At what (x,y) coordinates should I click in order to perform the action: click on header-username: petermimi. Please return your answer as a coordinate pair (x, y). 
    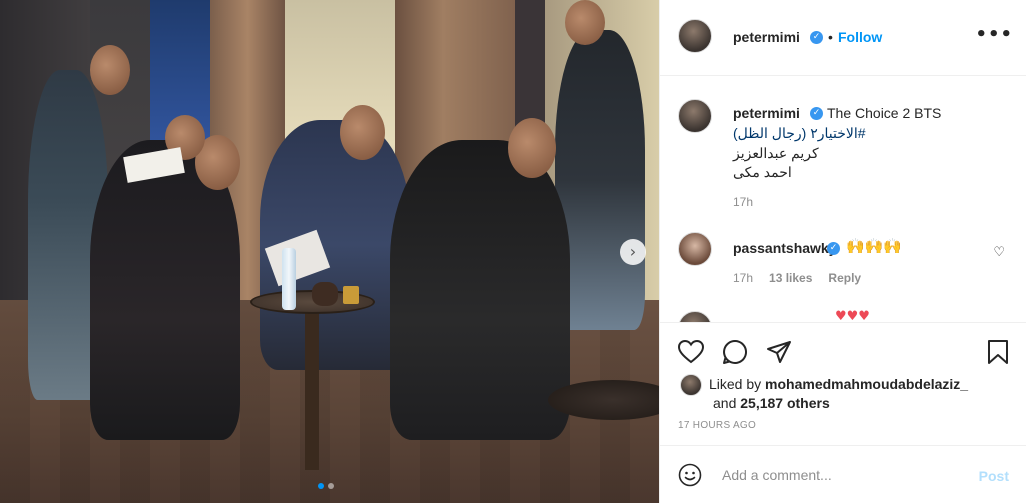
    Looking at the image, I should click on (766, 37).